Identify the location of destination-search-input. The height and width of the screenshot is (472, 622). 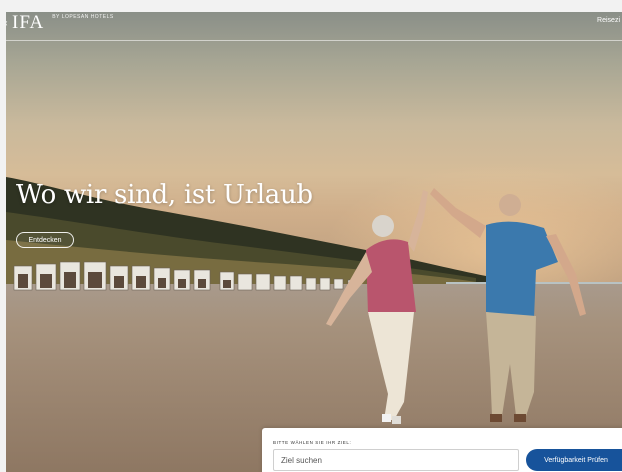
(396, 460).